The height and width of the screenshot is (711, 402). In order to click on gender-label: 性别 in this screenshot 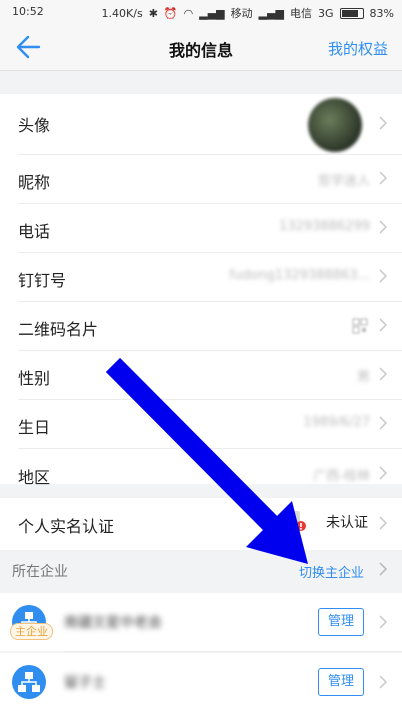, I will do `click(34, 378)`.